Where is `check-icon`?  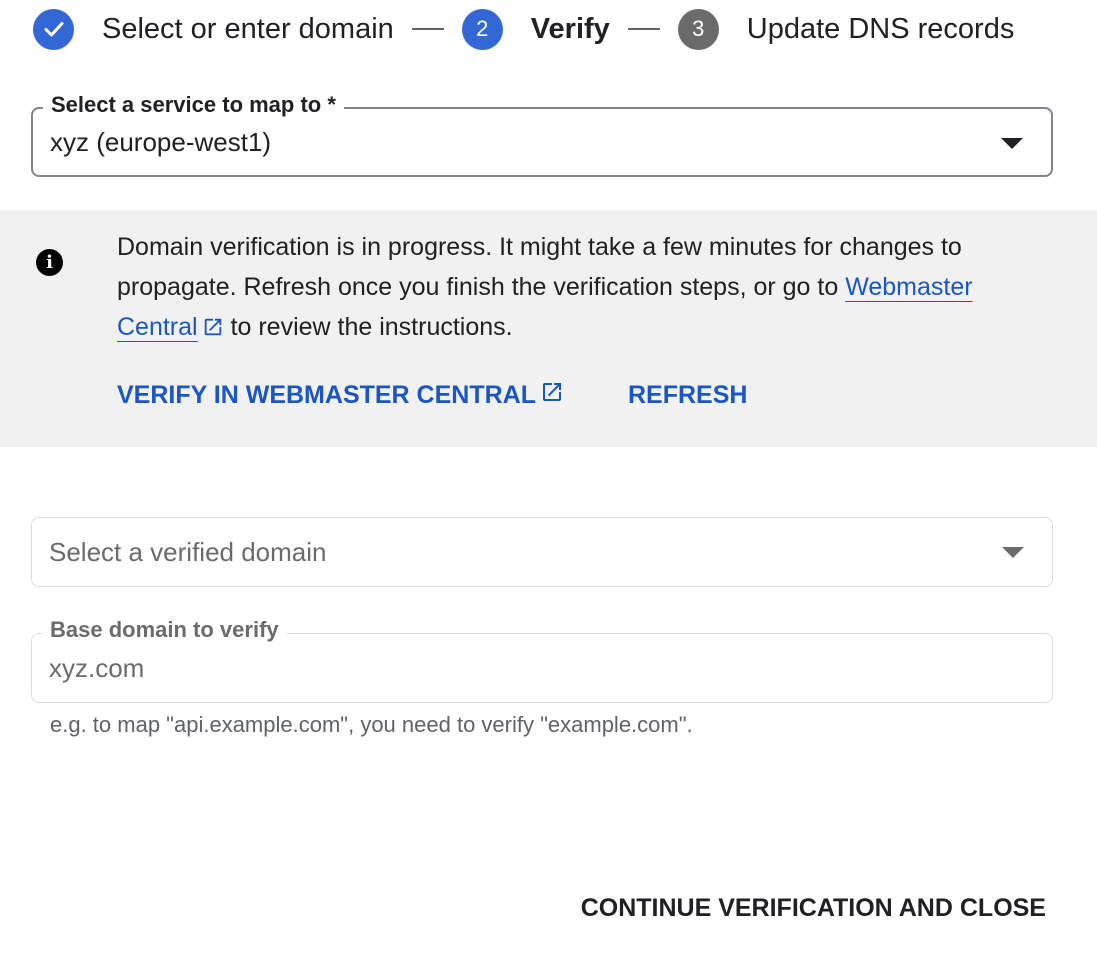 check-icon is located at coordinates (53, 29).